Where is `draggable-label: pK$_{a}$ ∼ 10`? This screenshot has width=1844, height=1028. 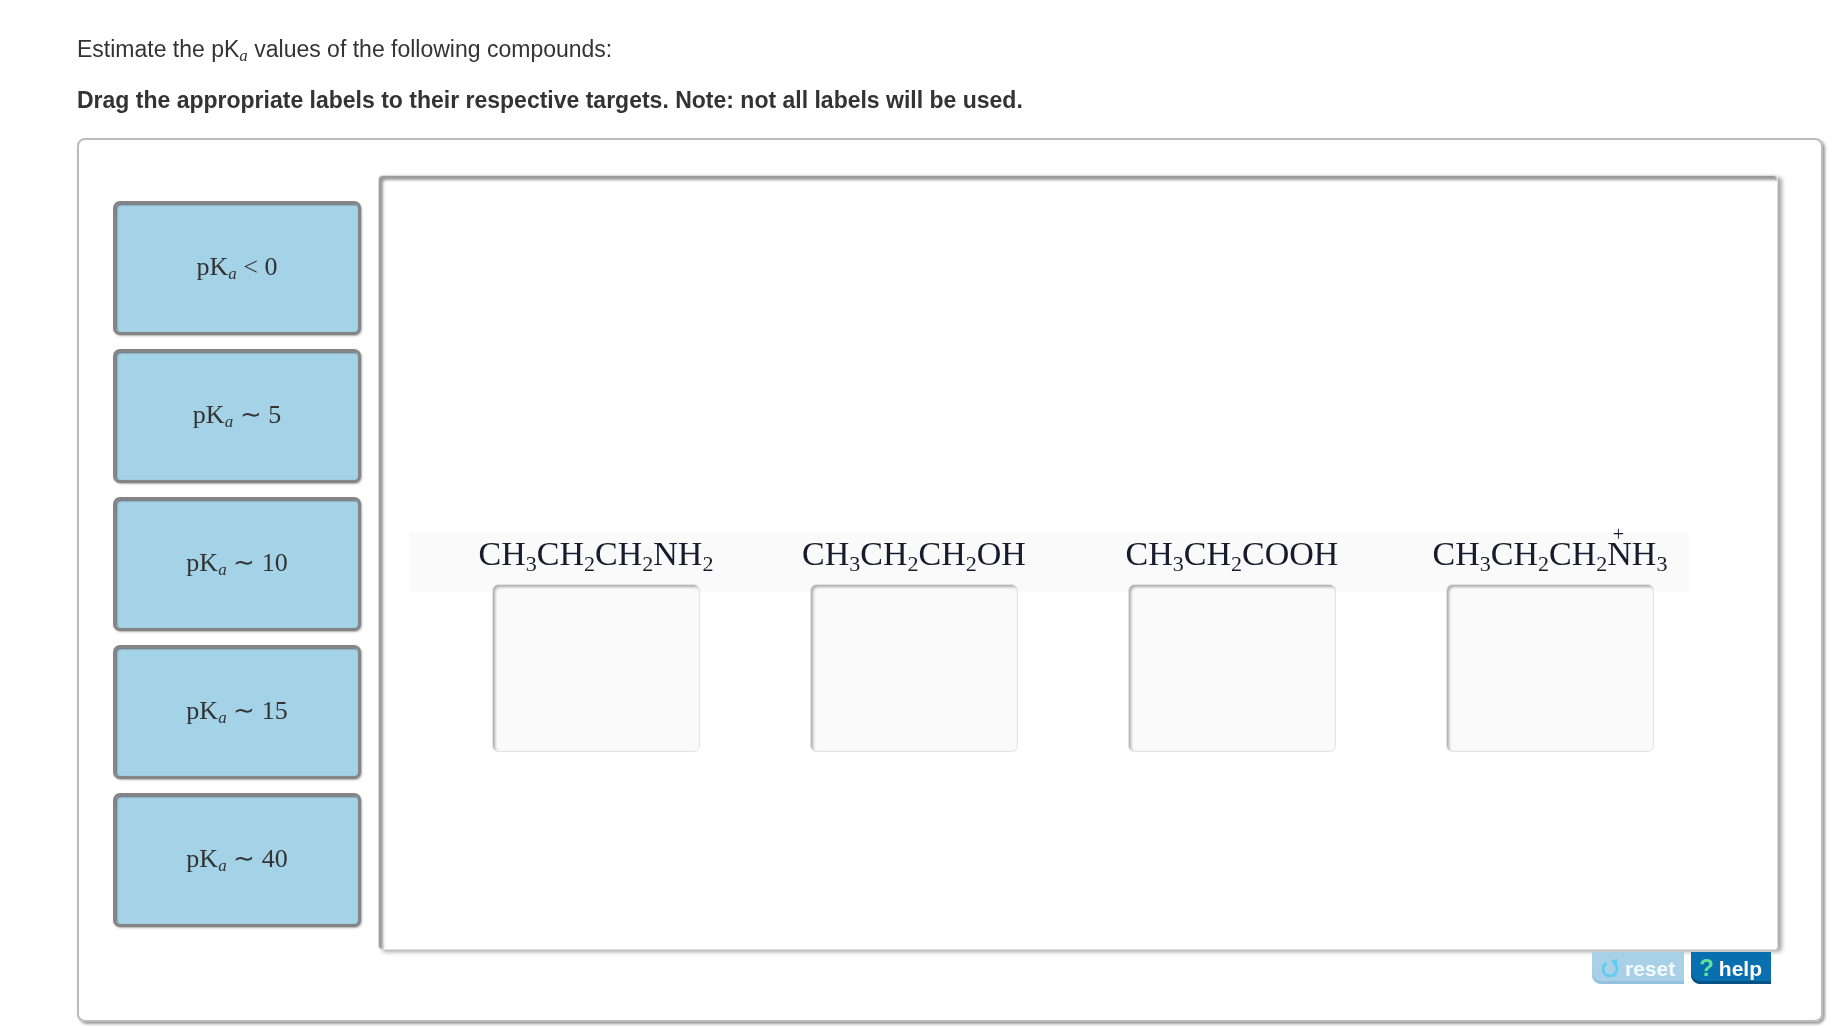
draggable-label: pK$_{a}$ ∼ 10 is located at coordinates (237, 564).